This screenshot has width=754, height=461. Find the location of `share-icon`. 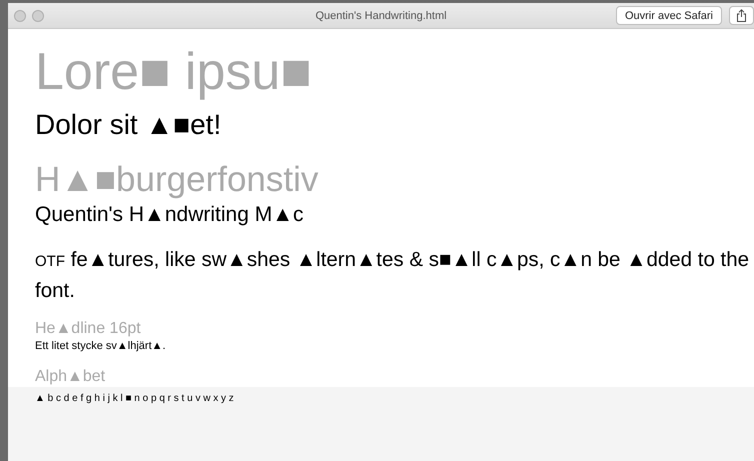

share-icon is located at coordinates (741, 15).